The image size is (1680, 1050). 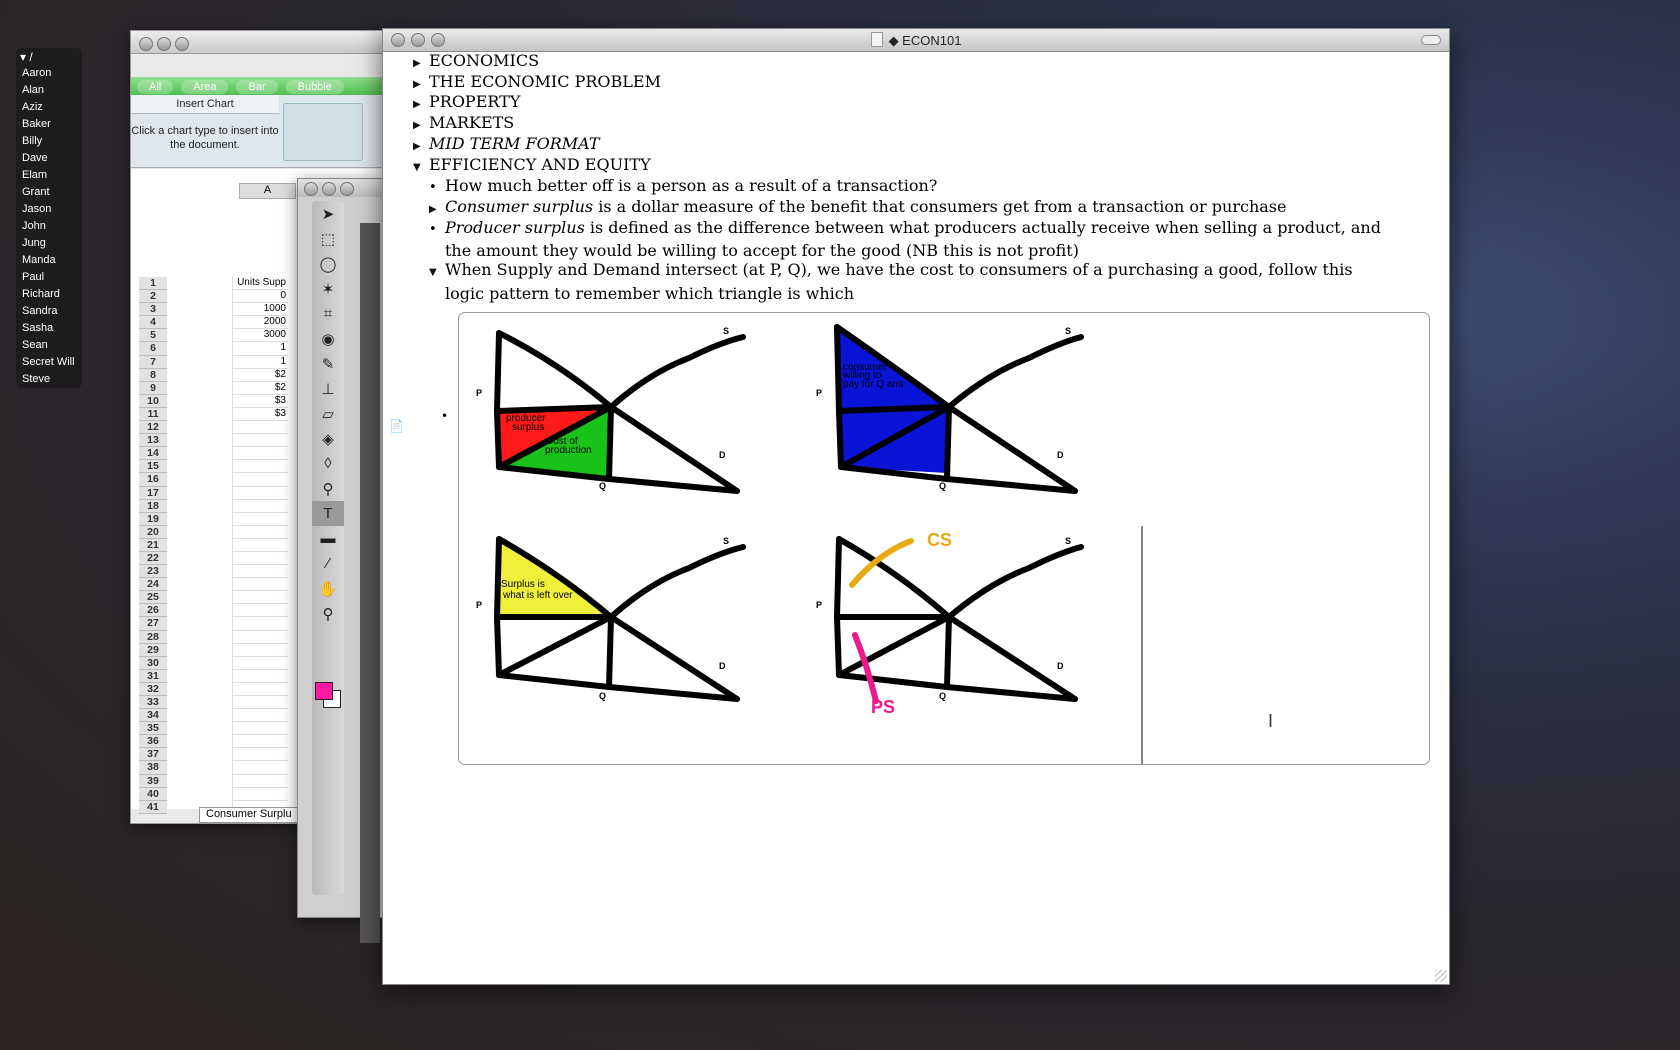 I want to click on foreground-color-swatch, so click(x=324, y=691).